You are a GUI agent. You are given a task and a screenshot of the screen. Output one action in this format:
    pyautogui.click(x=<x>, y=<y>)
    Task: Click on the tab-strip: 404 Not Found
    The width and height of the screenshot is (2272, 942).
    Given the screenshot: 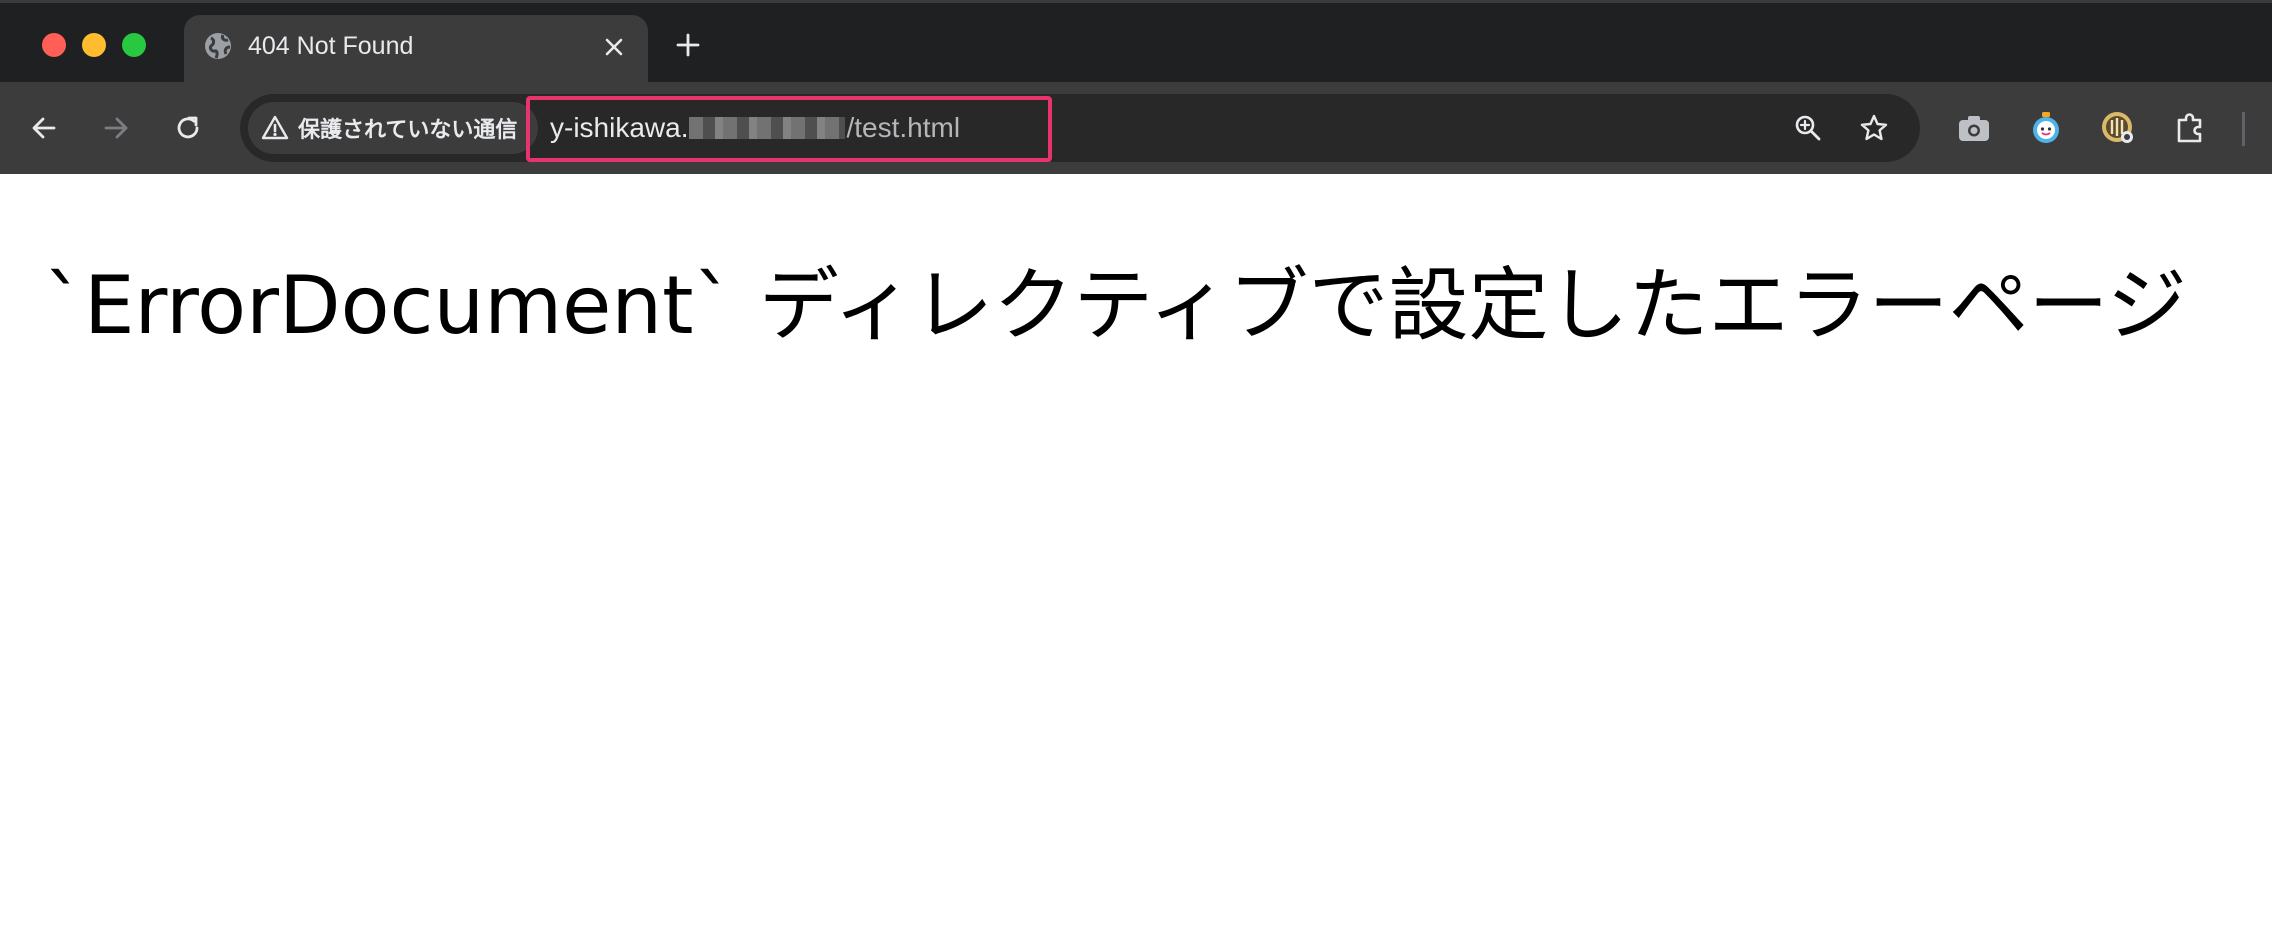 What is the action you would take?
    pyautogui.click(x=1136, y=42)
    